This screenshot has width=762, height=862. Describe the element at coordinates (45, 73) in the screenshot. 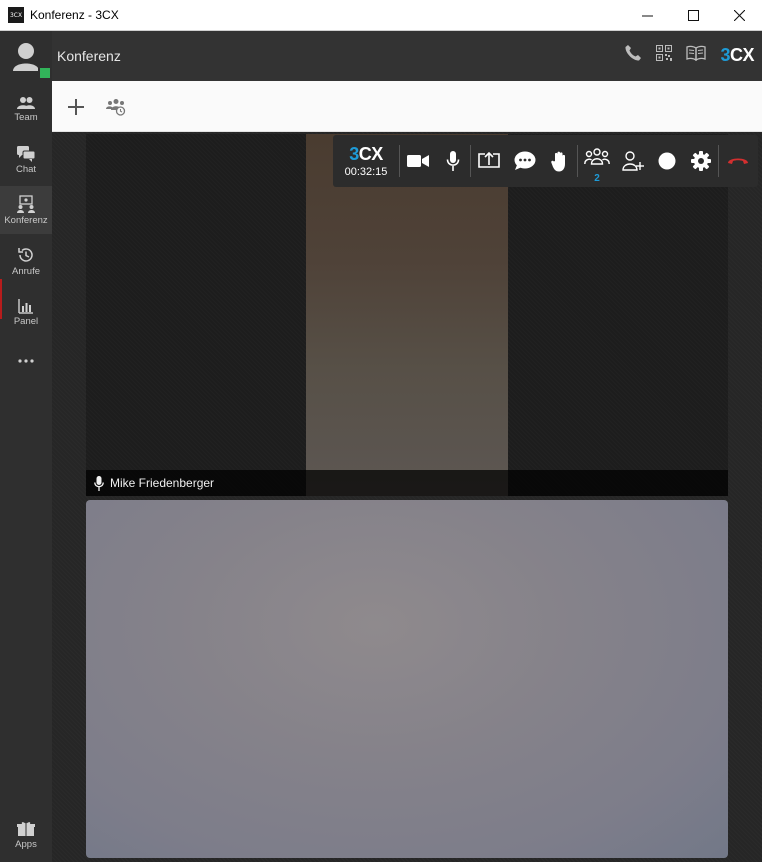

I see `presence-status-badge` at that location.